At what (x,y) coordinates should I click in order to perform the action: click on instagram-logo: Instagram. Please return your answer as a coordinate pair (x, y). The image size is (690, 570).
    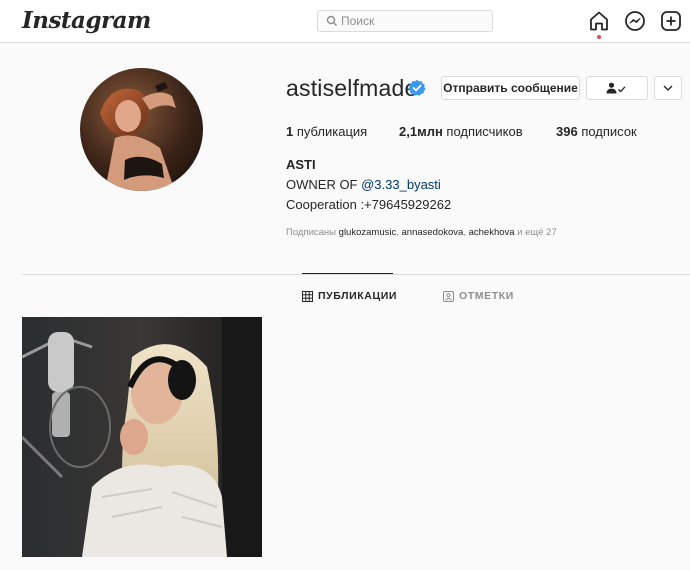
    Looking at the image, I should click on (86, 20).